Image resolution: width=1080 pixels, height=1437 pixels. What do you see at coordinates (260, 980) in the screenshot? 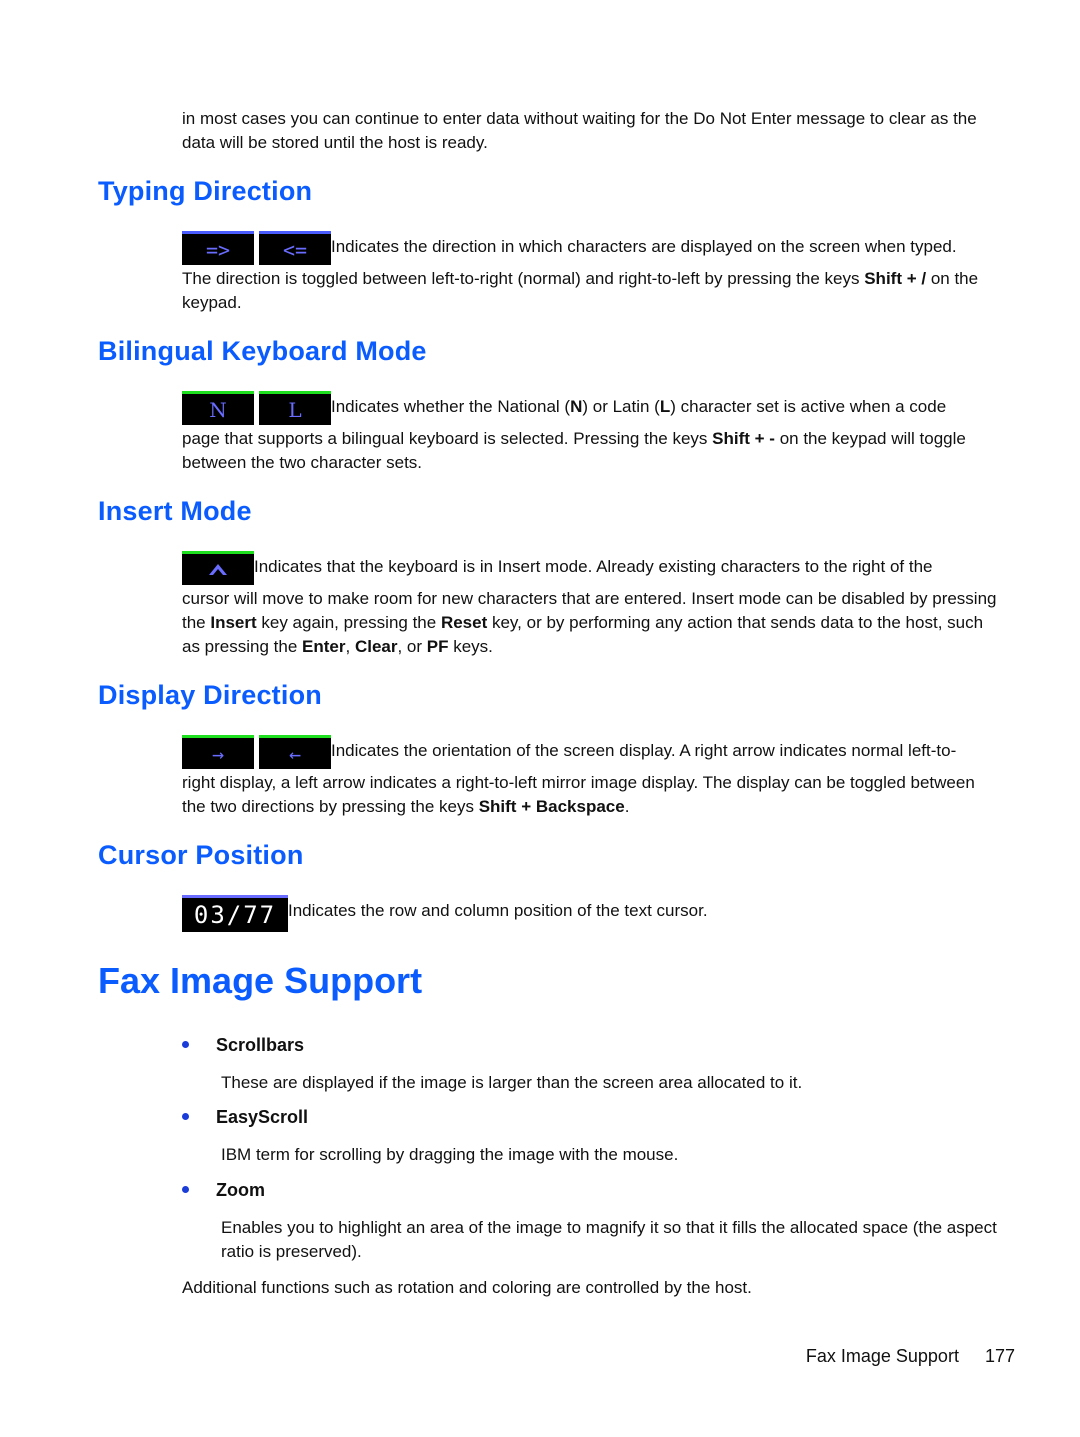
I see `heading-fax-image-support: Fax Image Support` at bounding box center [260, 980].